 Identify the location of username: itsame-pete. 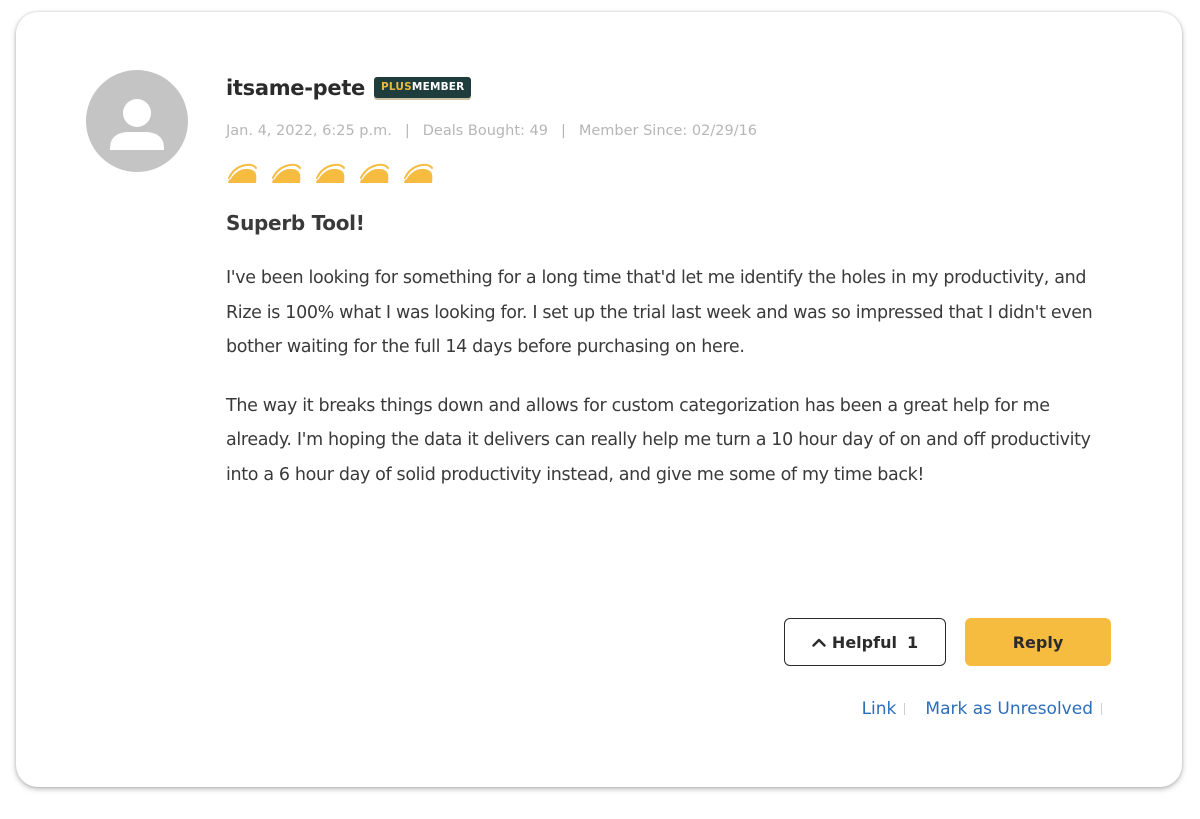
(295, 88).